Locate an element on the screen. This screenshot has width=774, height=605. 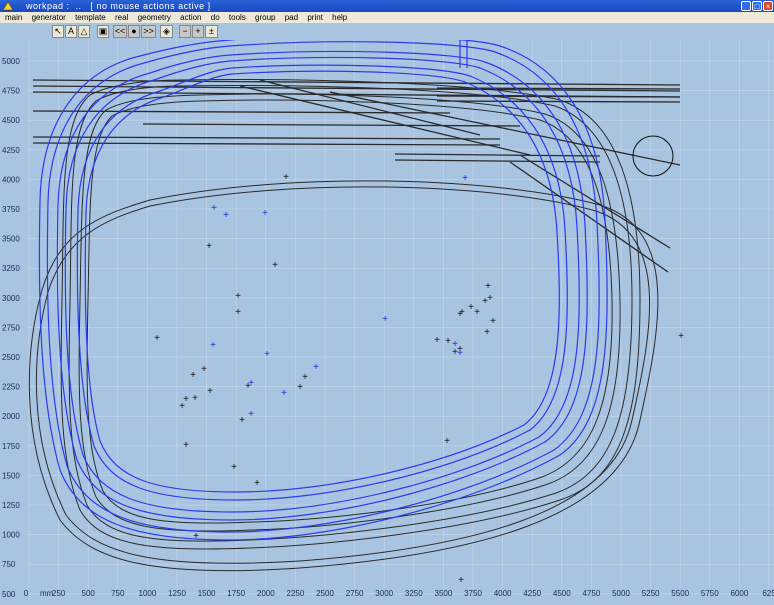
menu-tools: tools is located at coordinates (237, 17).